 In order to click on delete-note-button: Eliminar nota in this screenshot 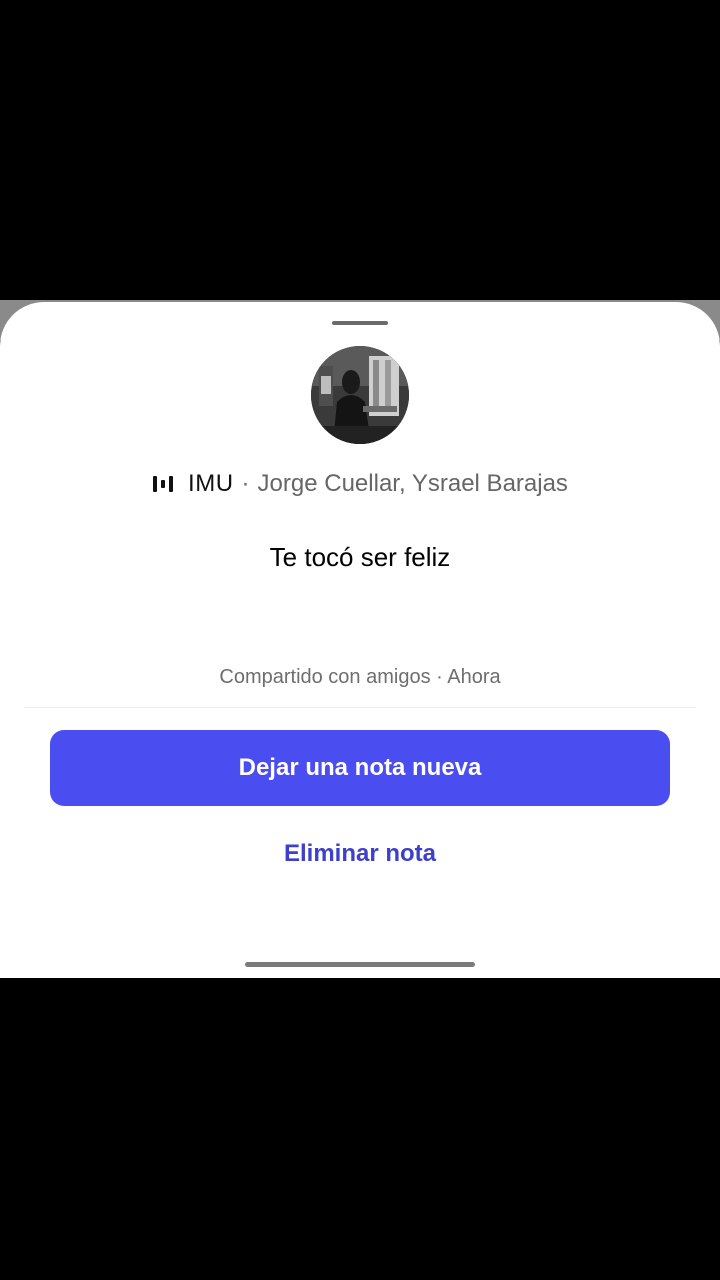, I will do `click(360, 854)`.